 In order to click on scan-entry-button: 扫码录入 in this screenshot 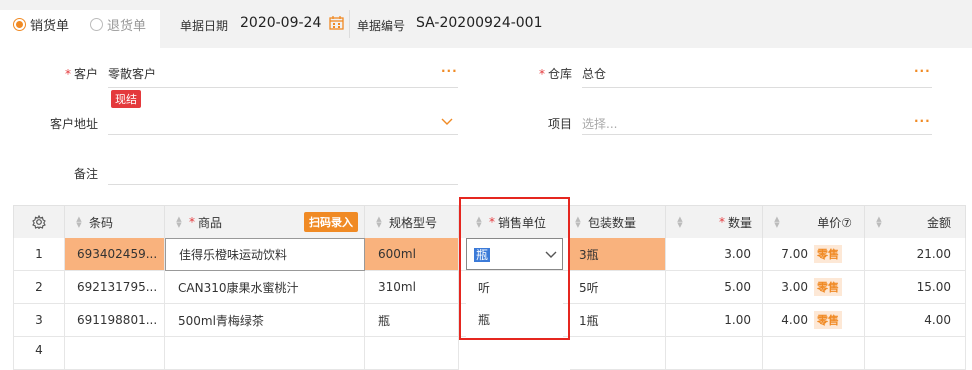, I will do `click(331, 222)`.